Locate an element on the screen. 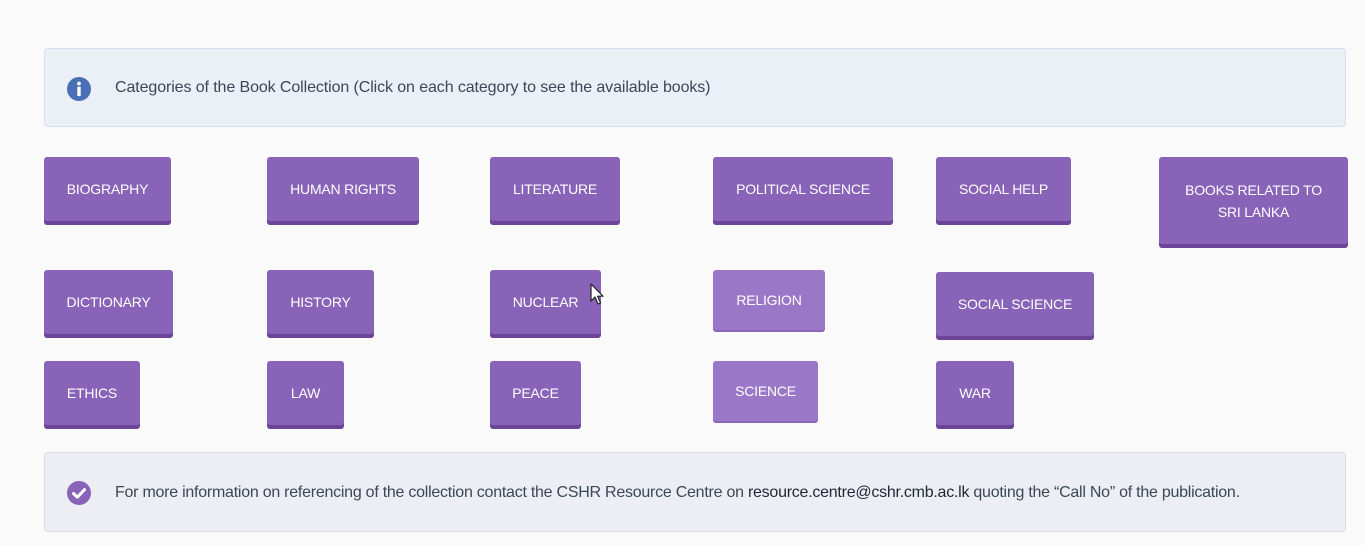  category-label: DICTIONARY is located at coordinates (108, 302).